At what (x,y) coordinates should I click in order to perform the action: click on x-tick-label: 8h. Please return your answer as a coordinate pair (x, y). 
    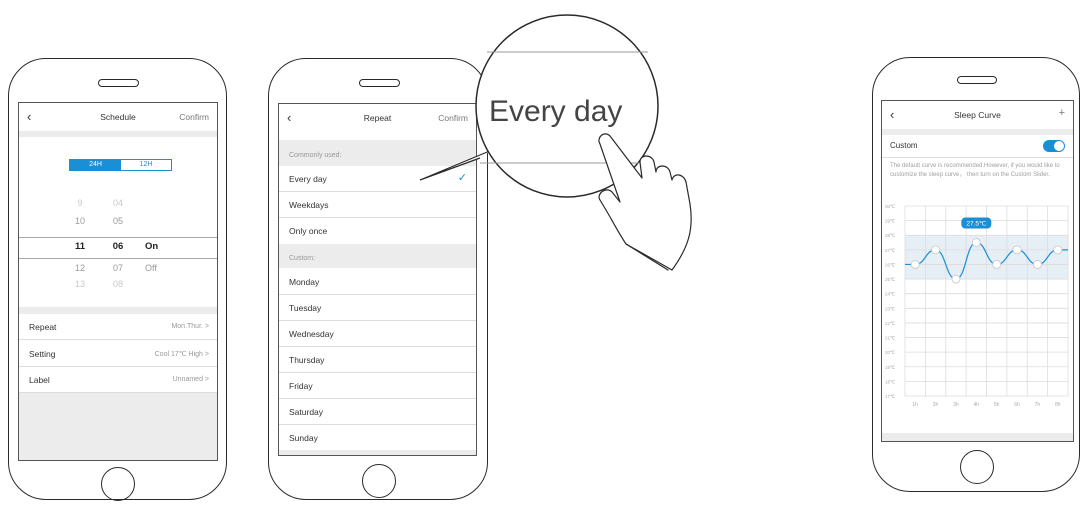
    Looking at the image, I should click on (1058, 405).